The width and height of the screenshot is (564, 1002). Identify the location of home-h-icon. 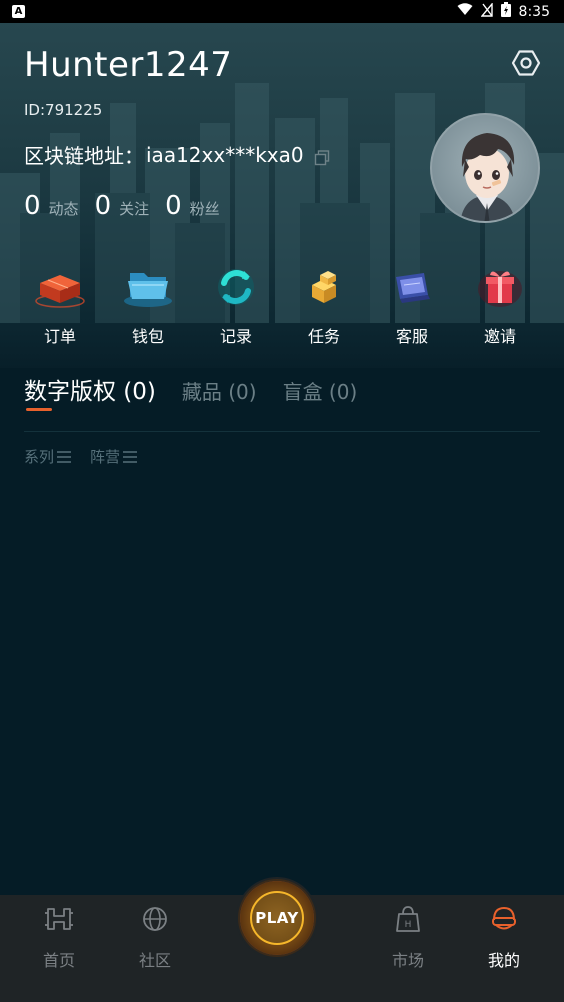
(59, 919).